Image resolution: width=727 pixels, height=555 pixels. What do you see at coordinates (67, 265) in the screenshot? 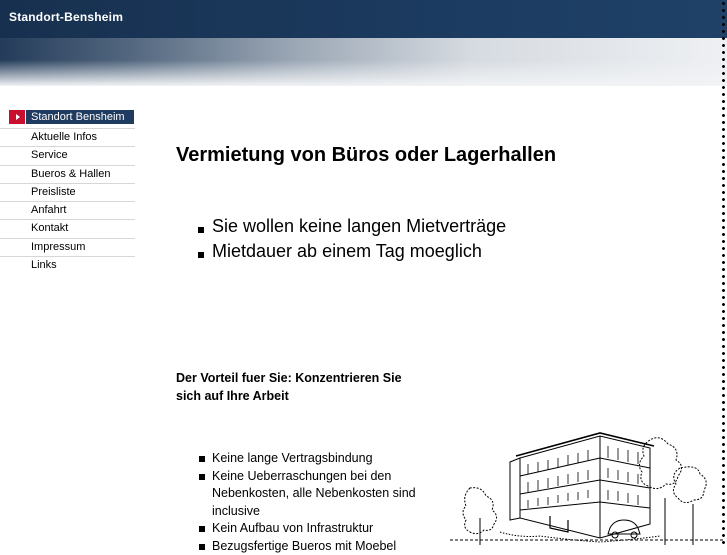
I see `nav-item-links: Links` at bounding box center [67, 265].